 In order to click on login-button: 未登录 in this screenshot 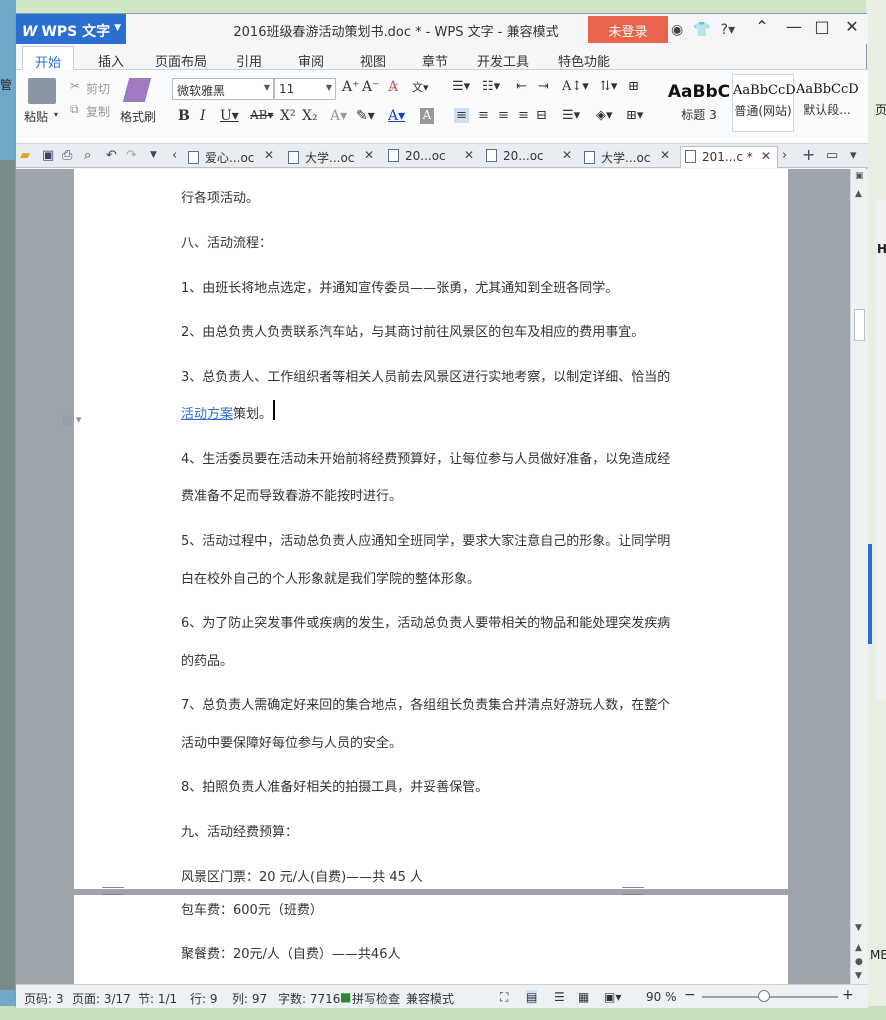, I will do `click(628, 29)`.